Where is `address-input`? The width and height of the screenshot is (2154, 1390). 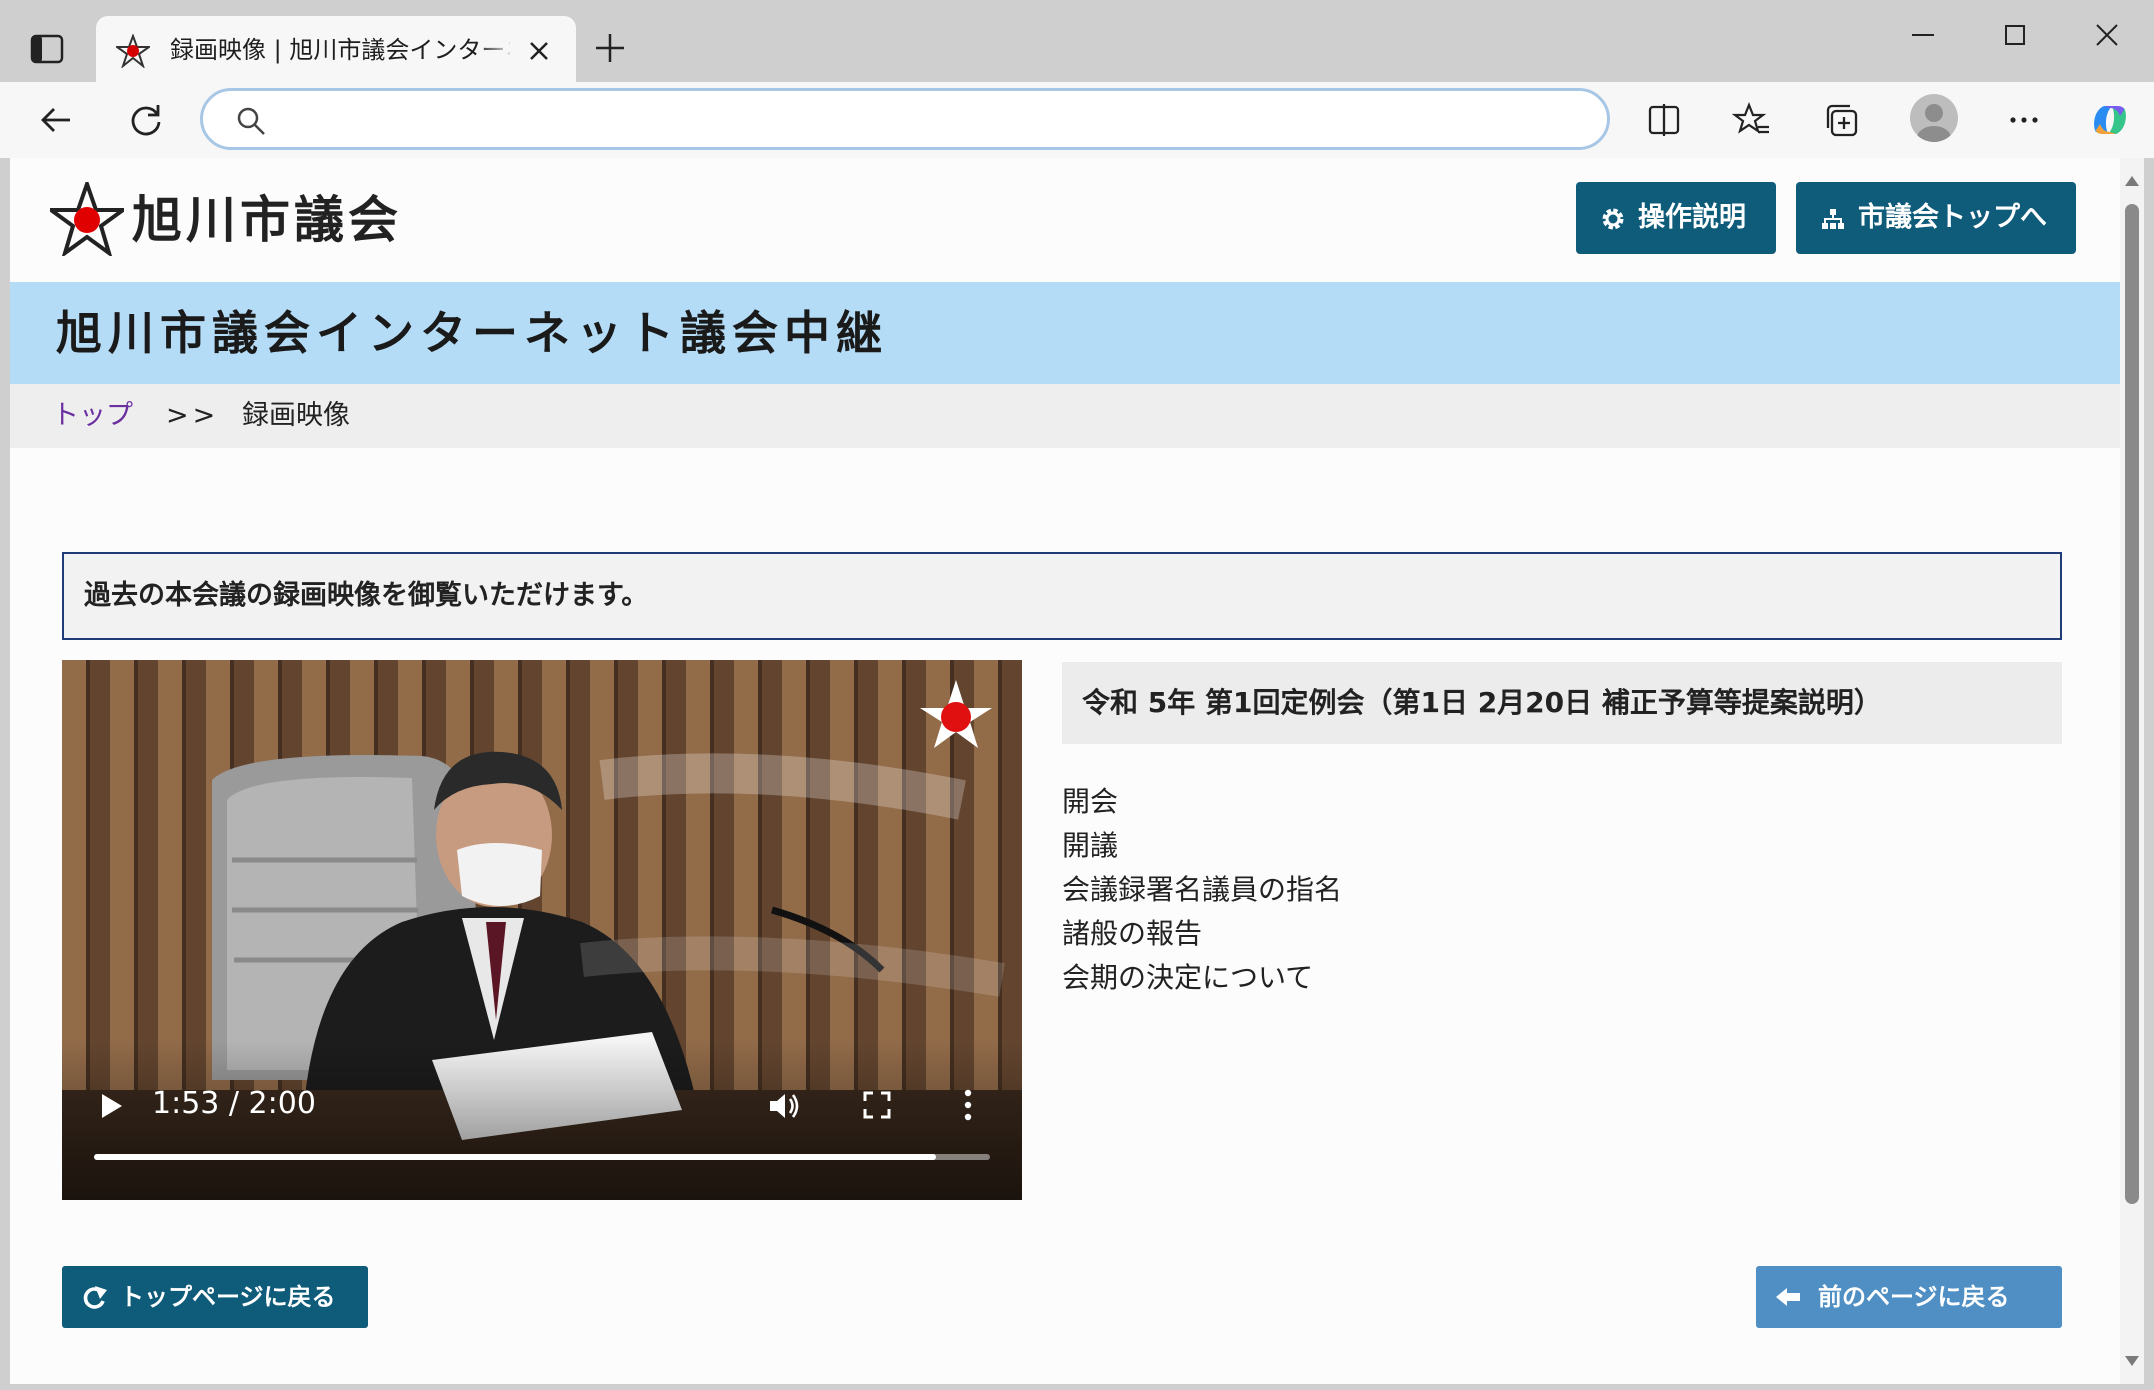
address-input is located at coordinates (923, 119).